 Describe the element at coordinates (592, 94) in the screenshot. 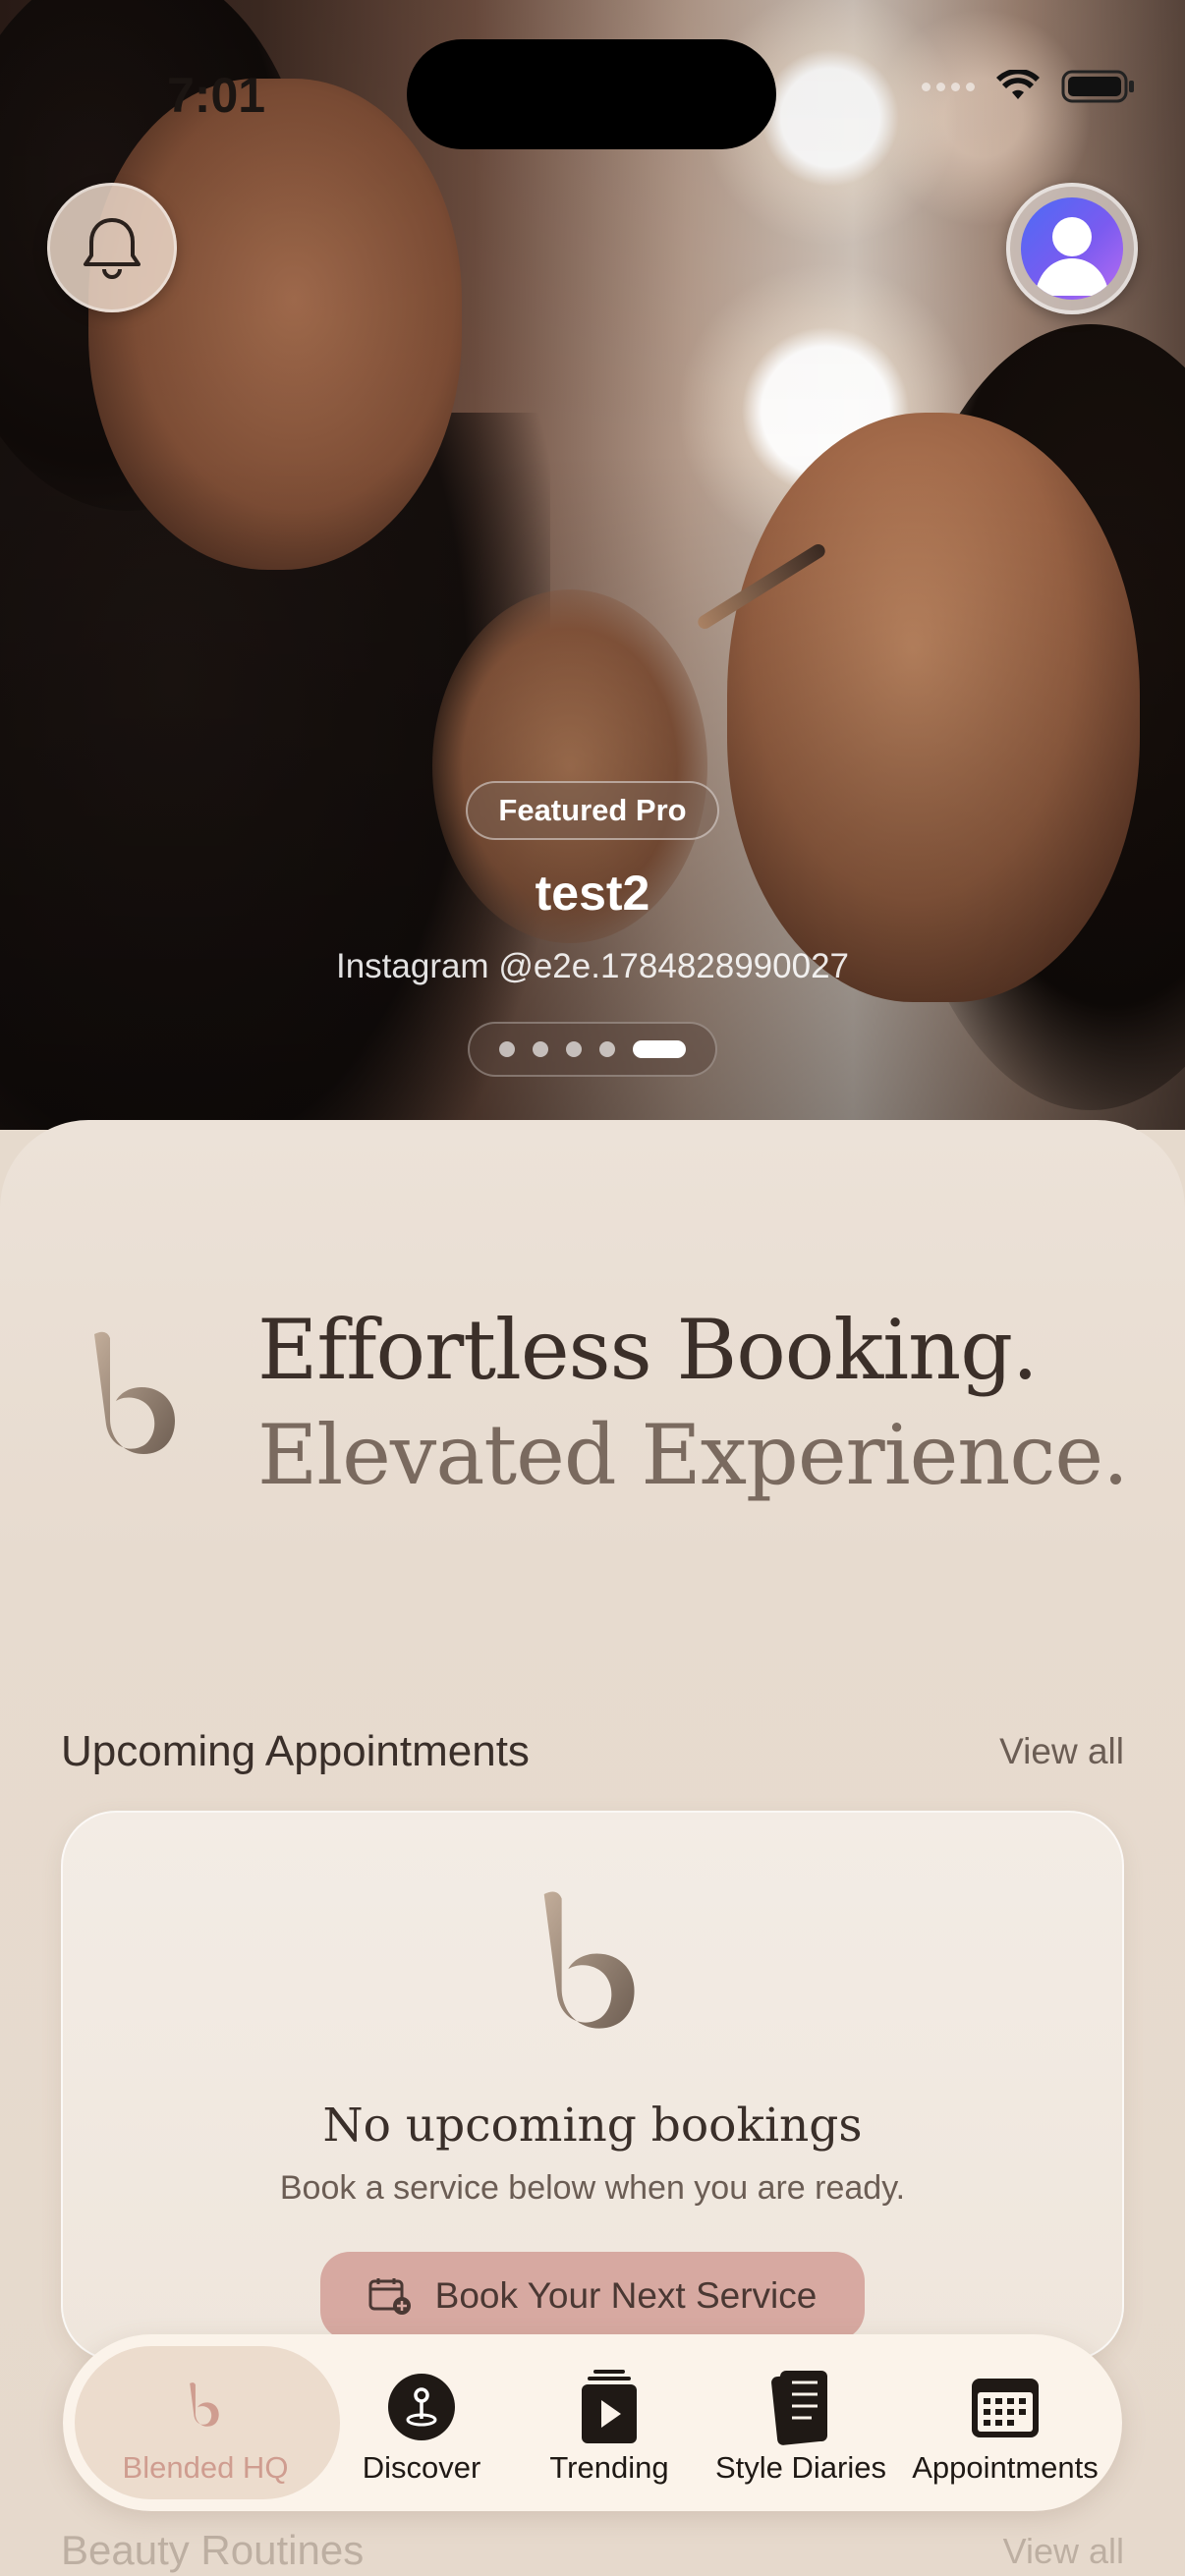

I see `dynamic-island` at that location.